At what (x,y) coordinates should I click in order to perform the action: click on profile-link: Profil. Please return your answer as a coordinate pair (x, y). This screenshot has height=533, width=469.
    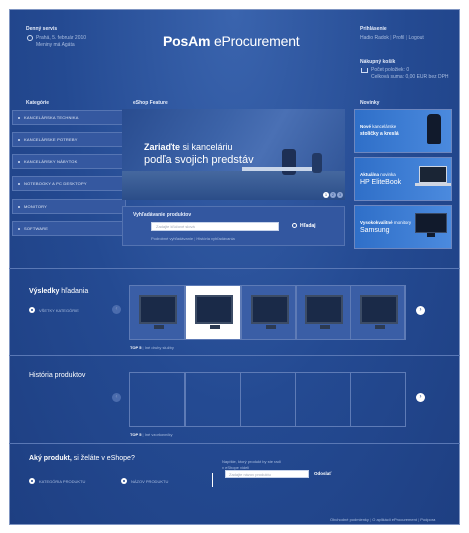
    Looking at the image, I should click on (398, 38).